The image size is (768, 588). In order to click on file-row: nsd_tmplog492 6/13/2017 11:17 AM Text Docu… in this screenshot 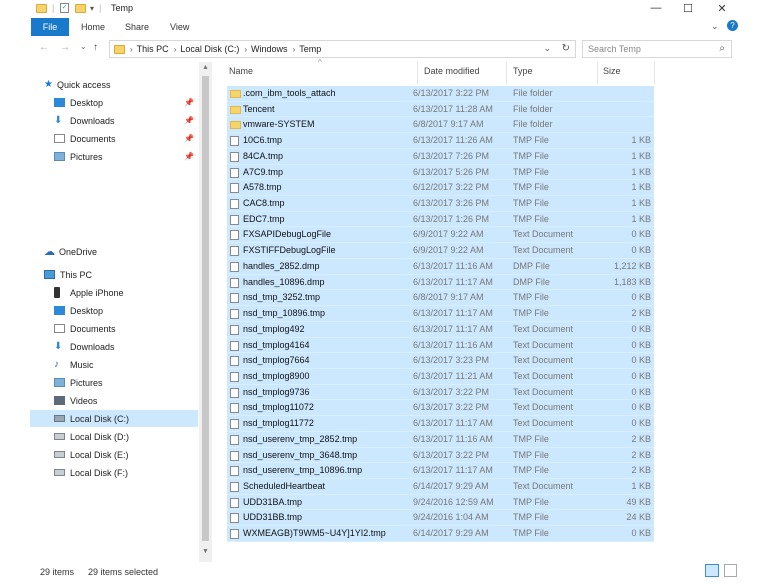, I will do `click(440, 329)`.